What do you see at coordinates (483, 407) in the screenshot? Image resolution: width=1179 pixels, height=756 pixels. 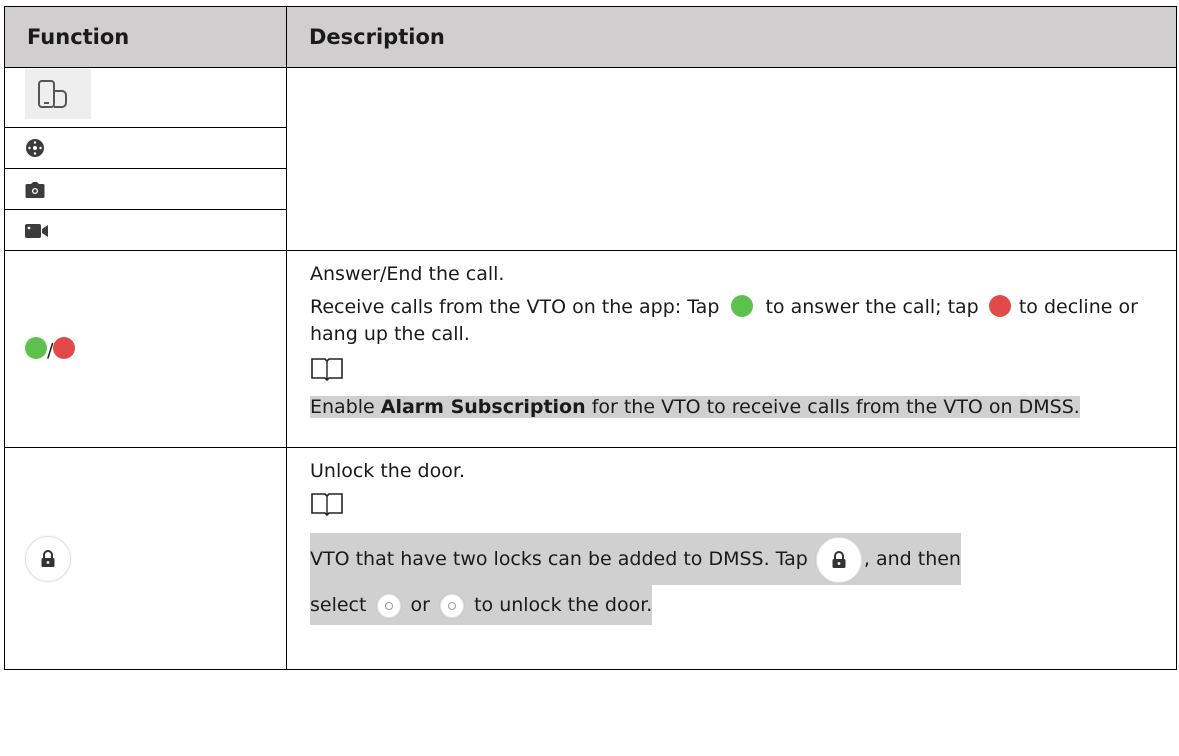 I see `call-note-bold: Alarm Subscription` at bounding box center [483, 407].